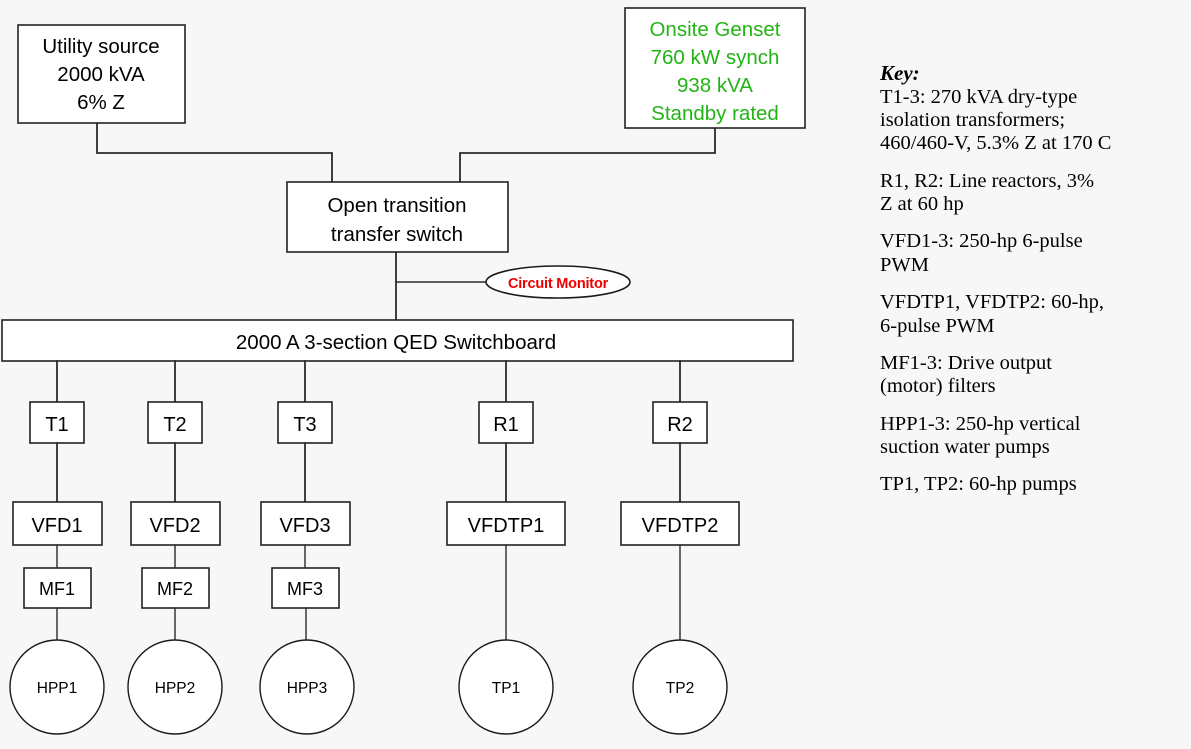  What do you see at coordinates (397, 234) in the screenshot?
I see `transfer-switch-line2: transfer switch` at bounding box center [397, 234].